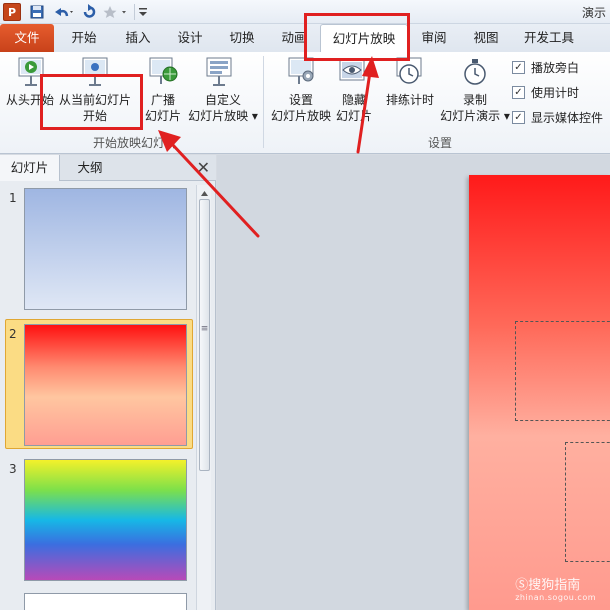 The width and height of the screenshot is (610, 610). Describe the element at coordinates (545, 67) in the screenshot. I see `play-narrations-checkbox: ✓ 播放旁白` at that location.